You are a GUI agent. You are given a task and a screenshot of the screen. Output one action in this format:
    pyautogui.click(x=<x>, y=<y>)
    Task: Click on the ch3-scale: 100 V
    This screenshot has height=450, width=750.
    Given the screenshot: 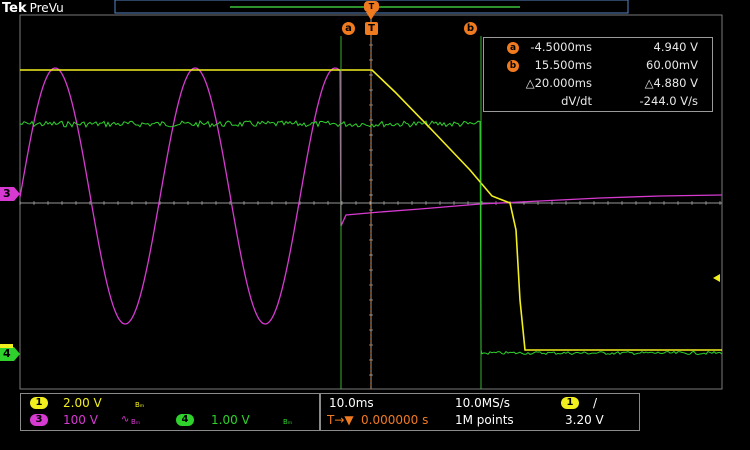 What is the action you would take?
    pyautogui.click(x=80, y=420)
    